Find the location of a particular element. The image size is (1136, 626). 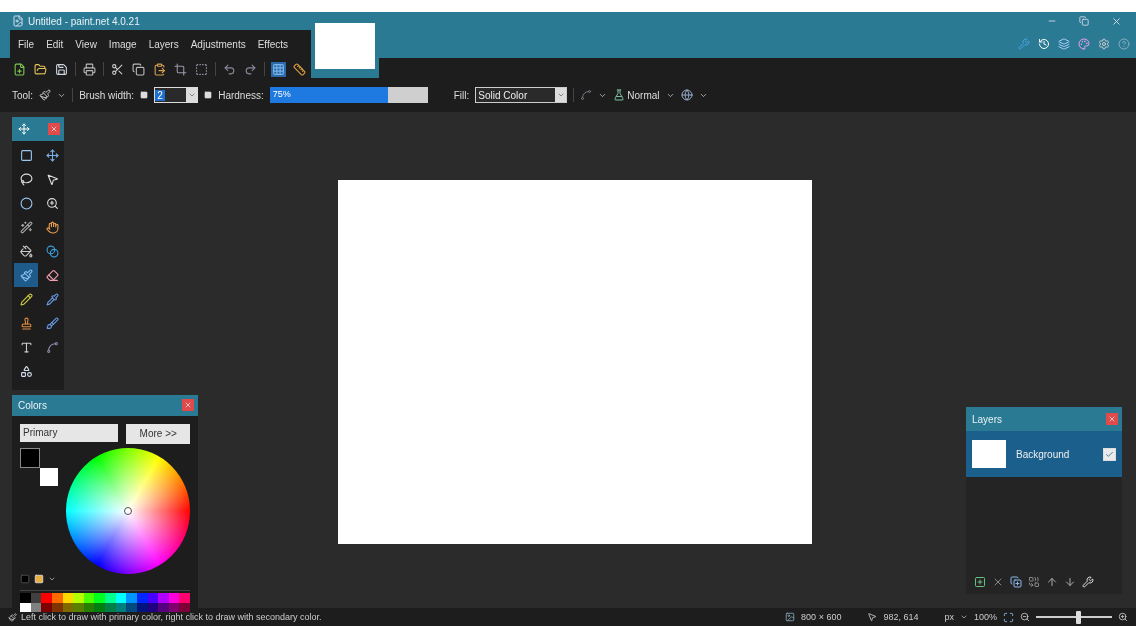

color-mode-dropdown: Primary is located at coordinates (69, 432).